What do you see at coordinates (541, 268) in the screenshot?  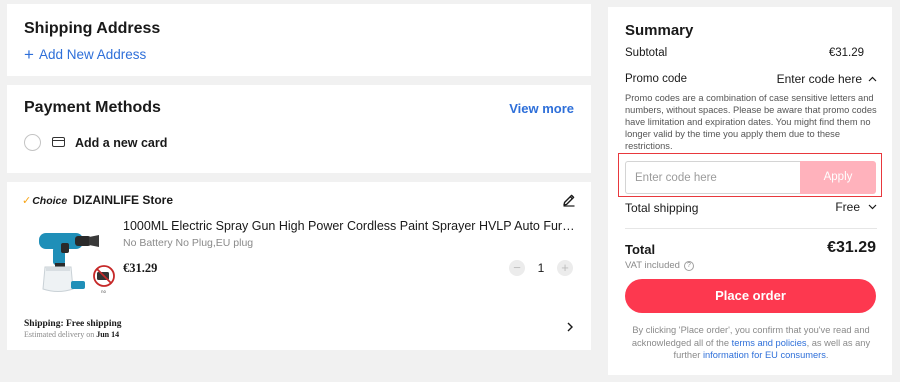 I see `quantity-value: 1` at bounding box center [541, 268].